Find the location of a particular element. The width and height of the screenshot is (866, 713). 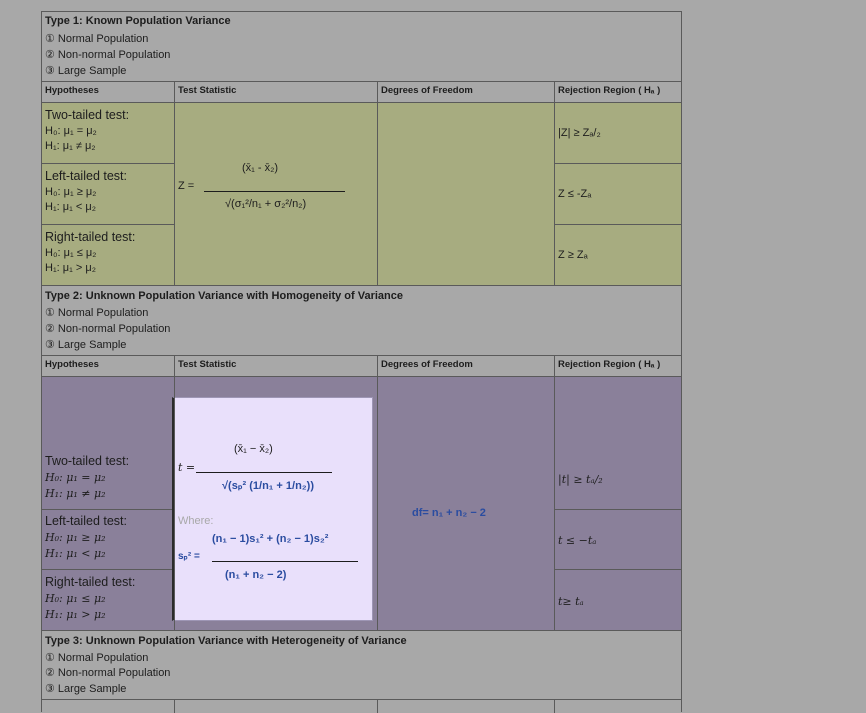

sp-fraction-bar is located at coordinates (285, 561).